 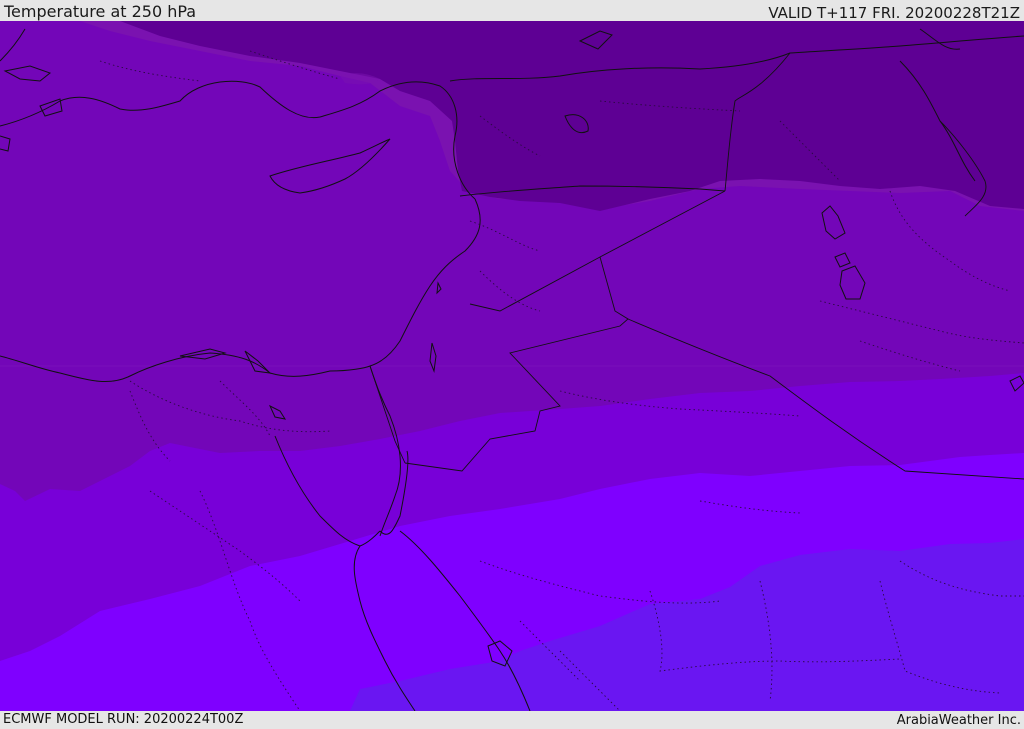 What do you see at coordinates (958, 720) in the screenshot?
I see `credit-label: ArabiaWeather Inc.` at bounding box center [958, 720].